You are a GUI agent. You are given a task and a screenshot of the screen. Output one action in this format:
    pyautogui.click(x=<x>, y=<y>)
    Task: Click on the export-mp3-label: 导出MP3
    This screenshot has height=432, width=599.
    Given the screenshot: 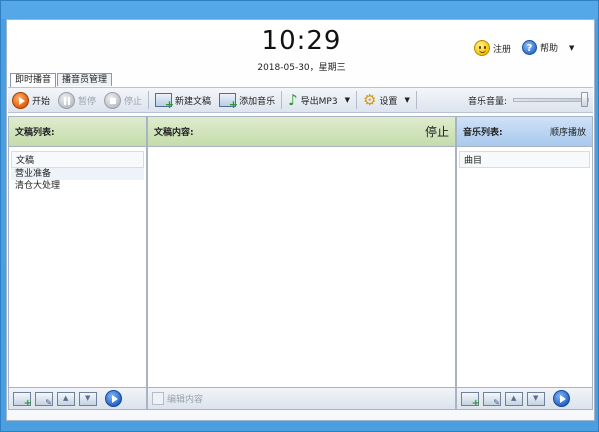 What is the action you would take?
    pyautogui.click(x=319, y=101)
    